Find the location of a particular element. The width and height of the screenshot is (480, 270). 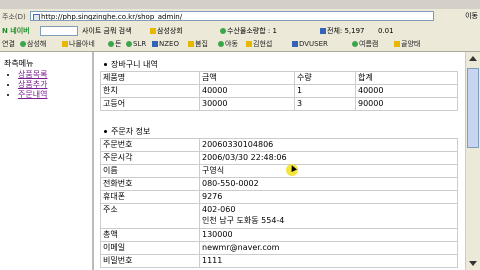

order-section-title: 주문자 정보 is located at coordinates (127, 131).